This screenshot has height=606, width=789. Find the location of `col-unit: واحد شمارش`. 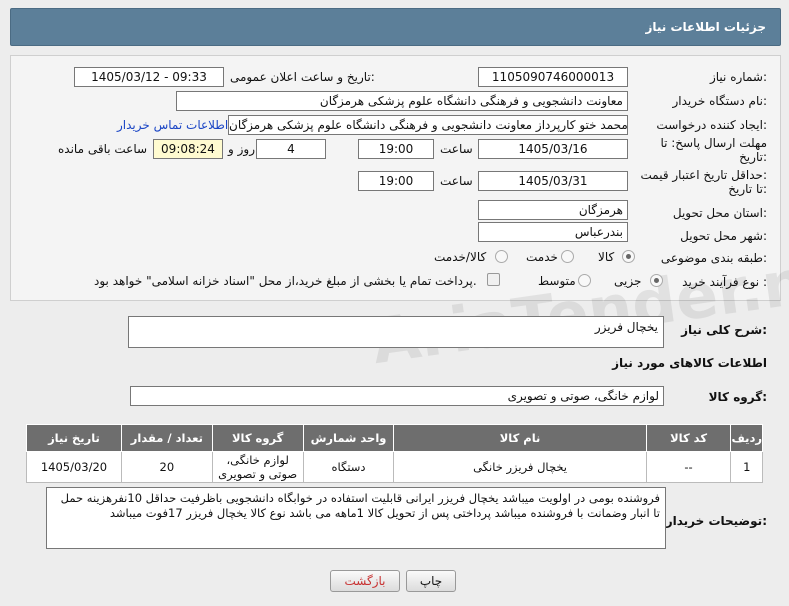

col-unit: واحد شمارش is located at coordinates (348, 438).